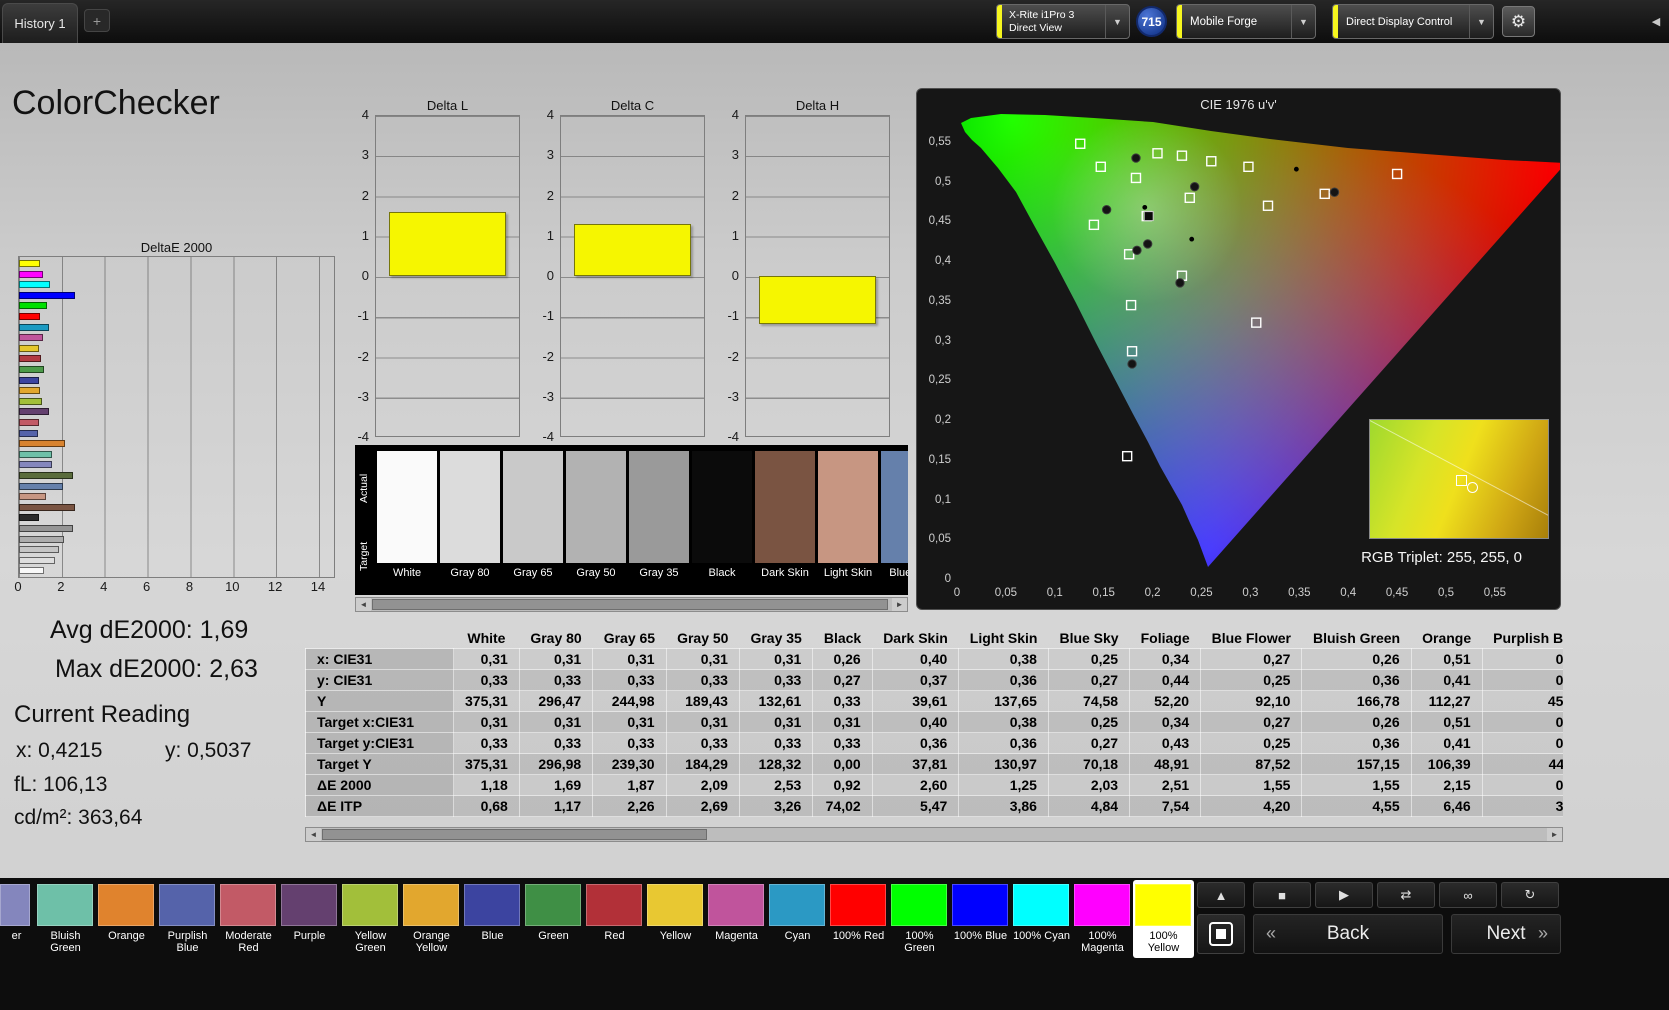 This screenshot has height=1010, width=1669. Describe the element at coordinates (1127, 456) in the screenshot. I see `cie-target-point` at that location.